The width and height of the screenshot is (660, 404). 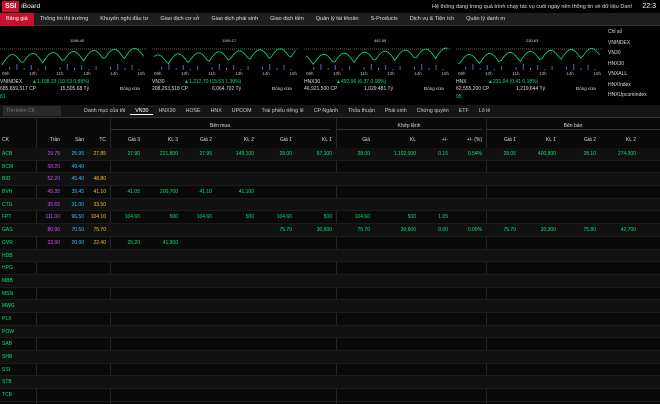 What do you see at coordinates (380, 40) in the screenshot?
I see `svg-text: 492.59` at bounding box center [380, 40].